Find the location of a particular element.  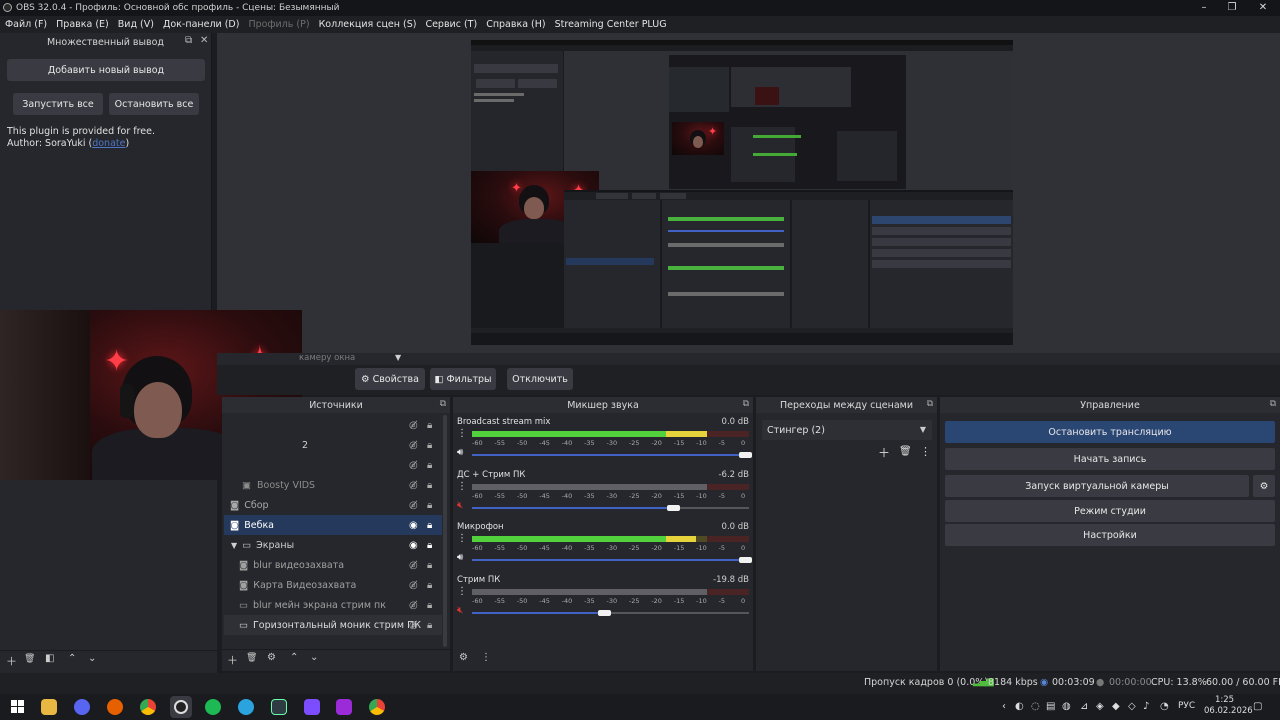

menu-file: Файл (F) is located at coordinates (26, 24).